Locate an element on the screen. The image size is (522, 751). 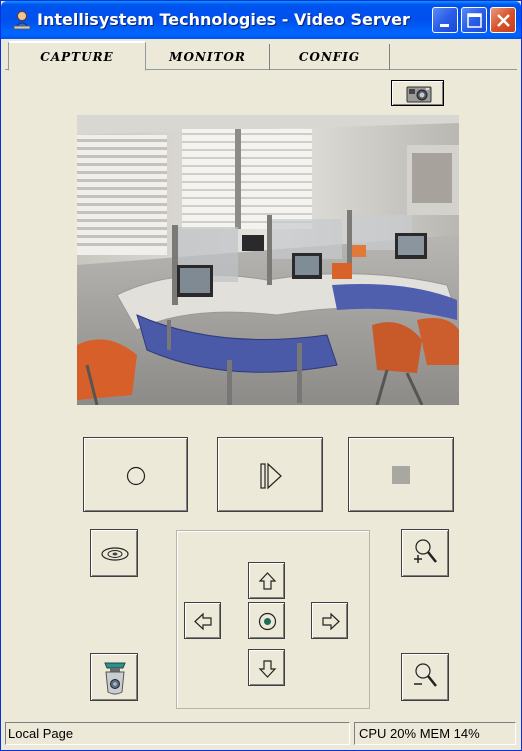
stop-button is located at coordinates (401, 474).